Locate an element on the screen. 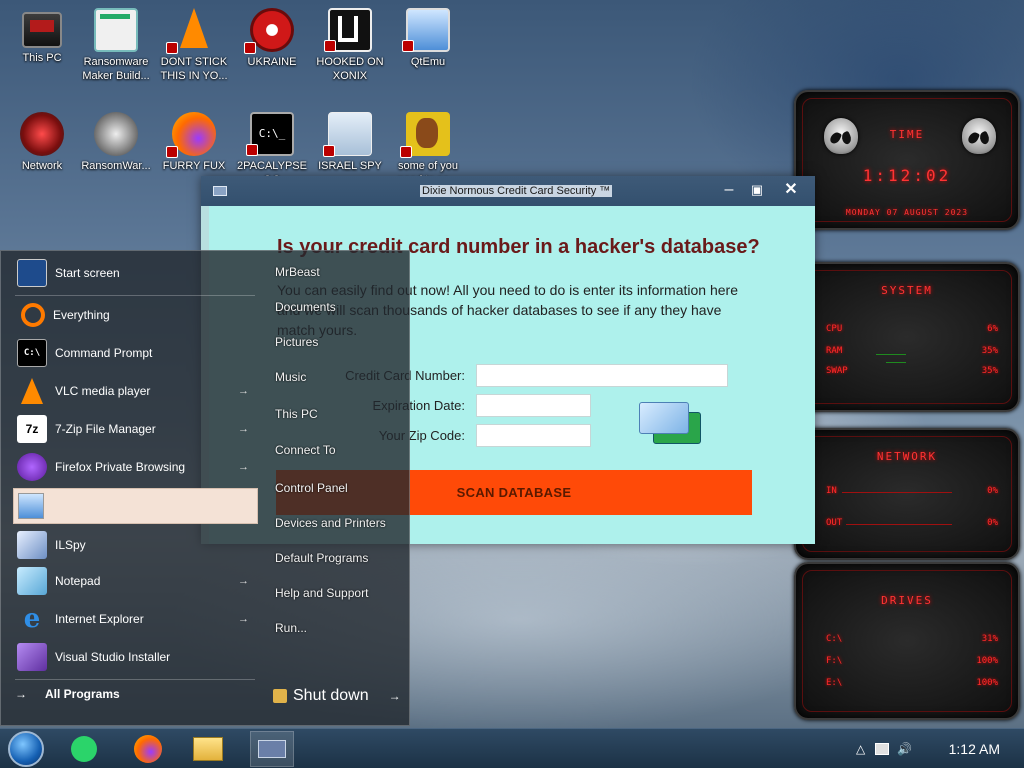 This screenshot has height=768, width=1024. cpu-label: CPU is located at coordinates (834, 329).